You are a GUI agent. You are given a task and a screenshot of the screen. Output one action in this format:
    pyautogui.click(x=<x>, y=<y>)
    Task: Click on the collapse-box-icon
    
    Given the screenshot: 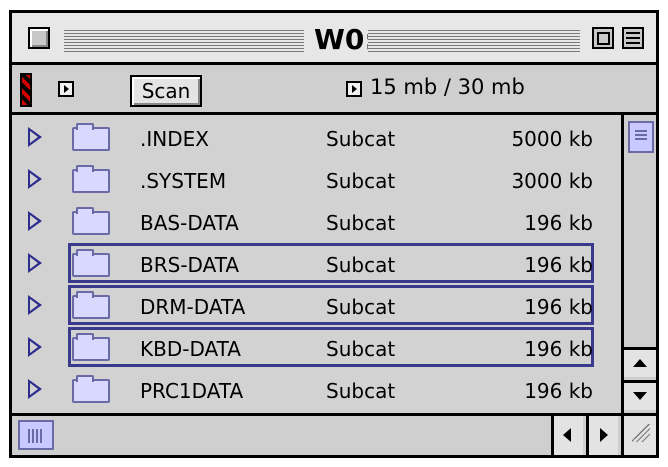 What is the action you would take?
    pyautogui.click(x=633, y=38)
    